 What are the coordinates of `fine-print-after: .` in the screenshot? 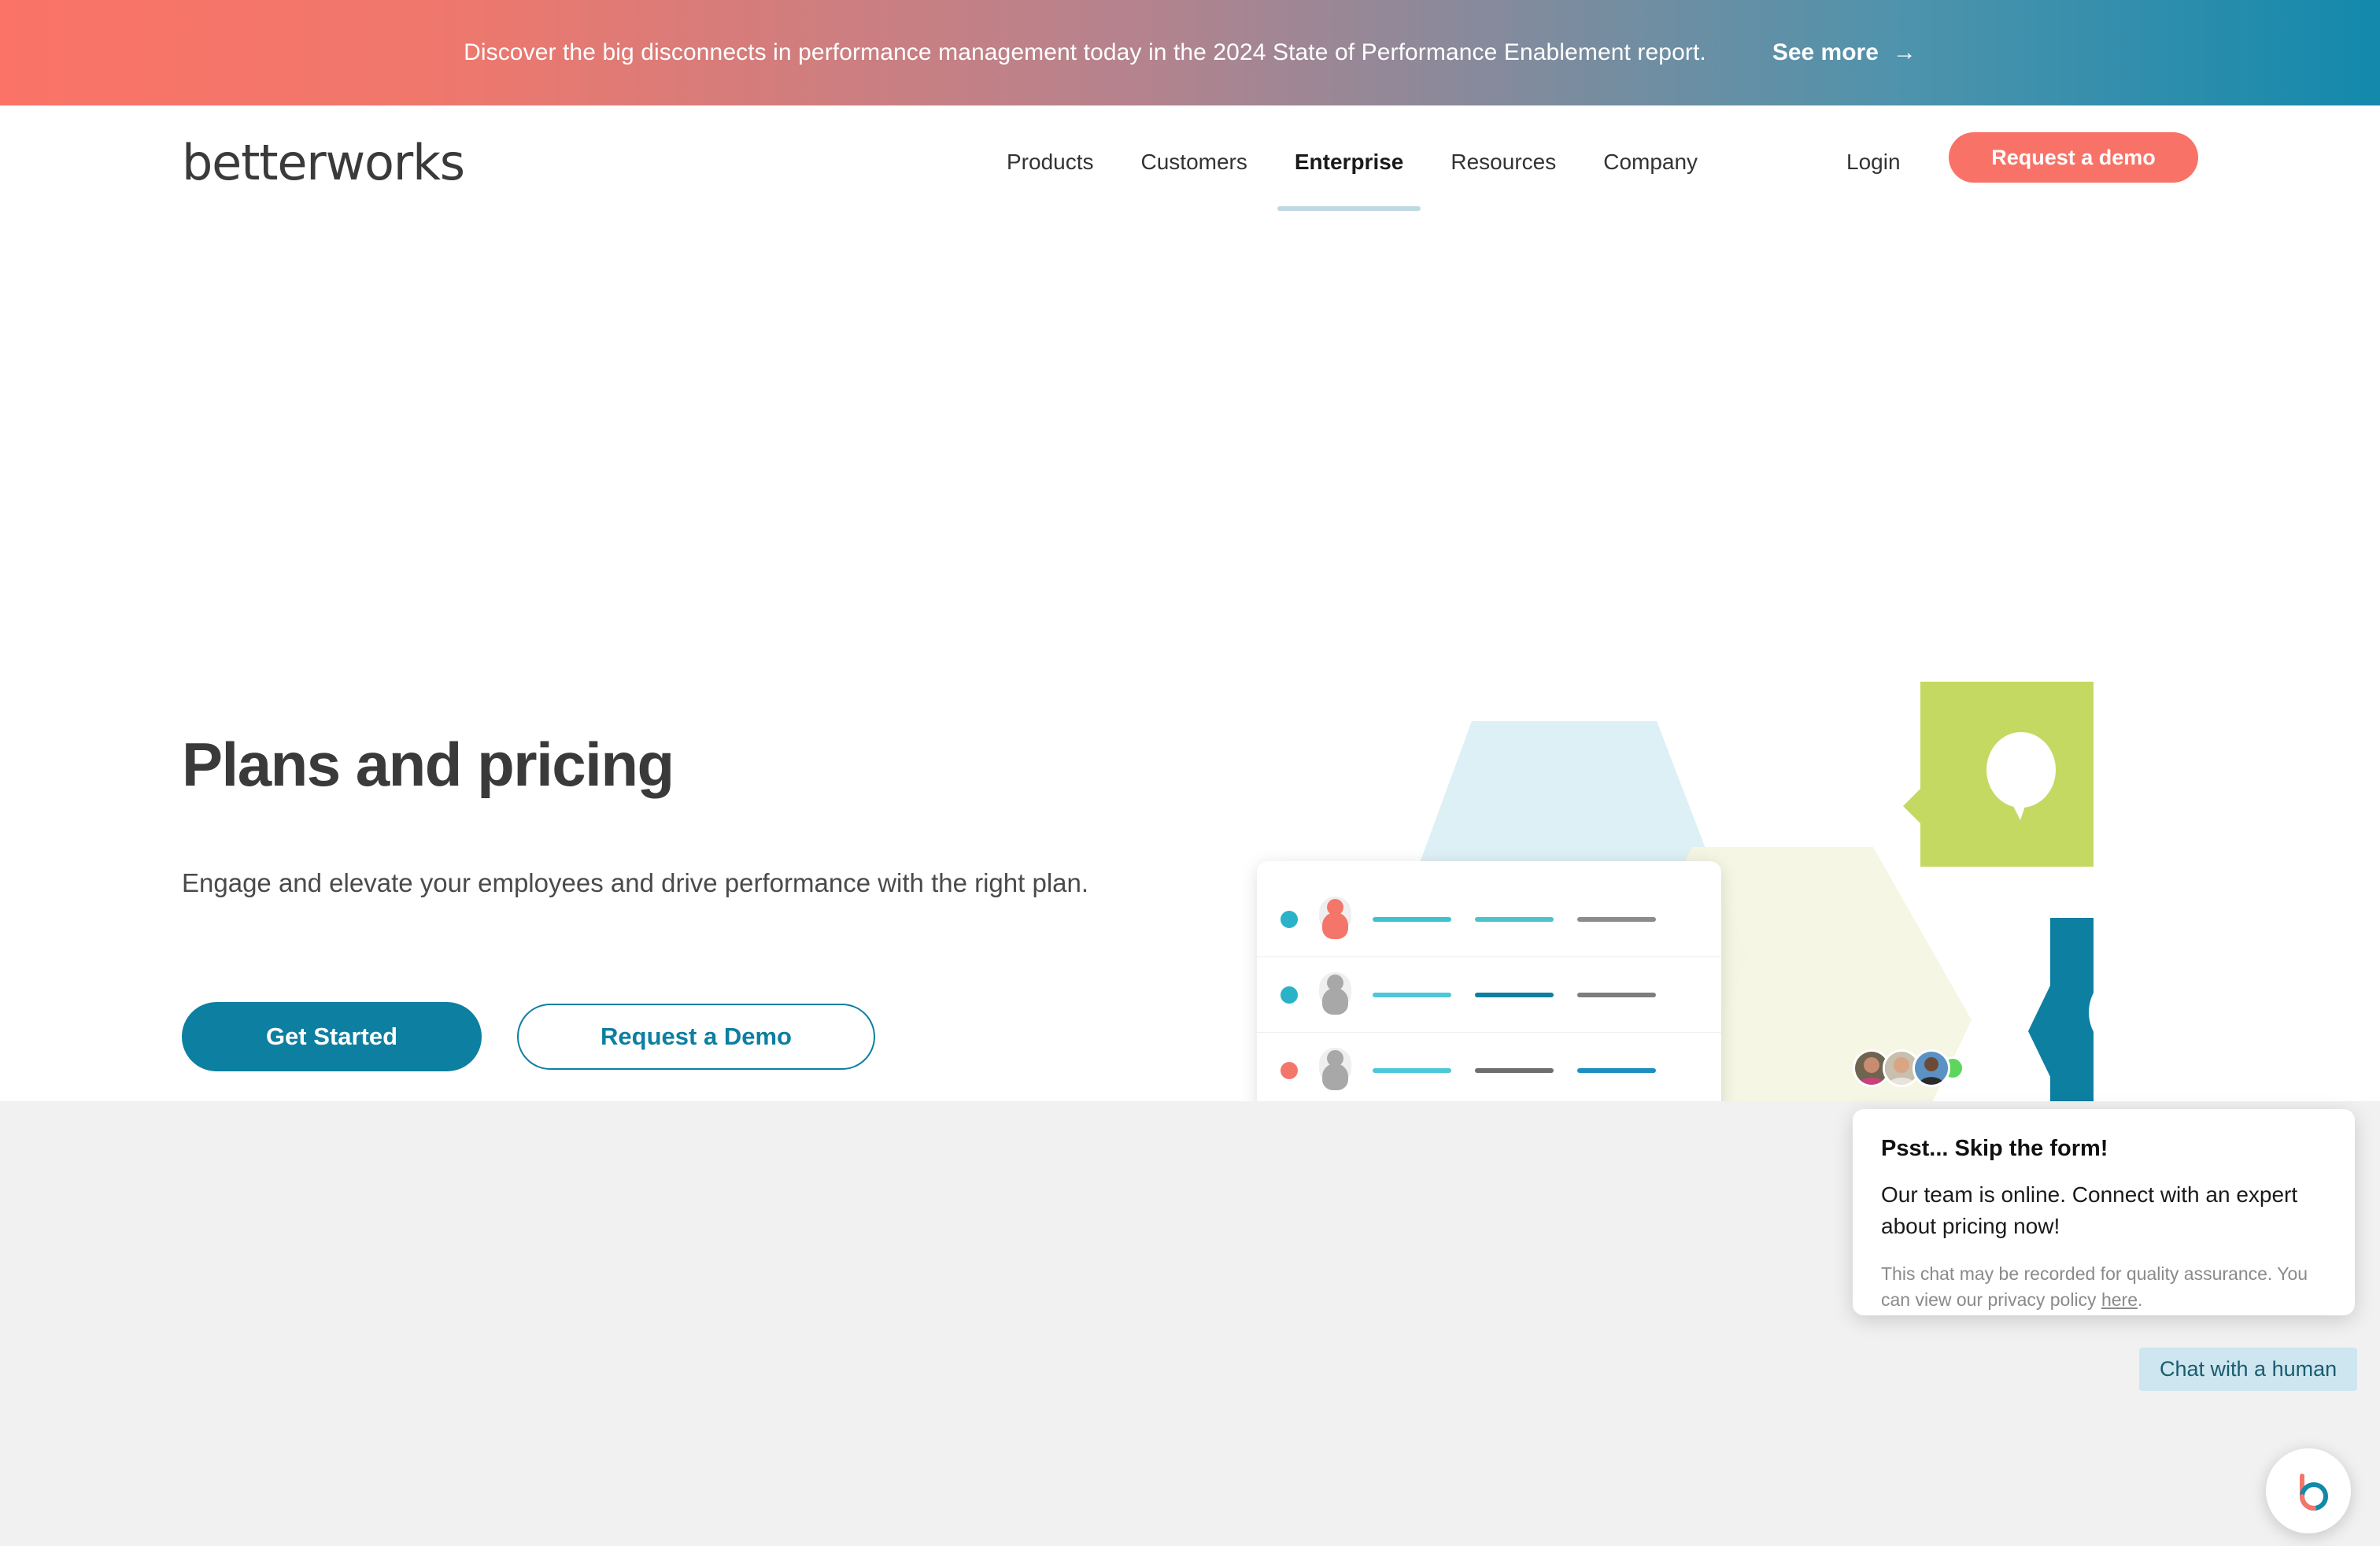 It's located at (2140, 1299).